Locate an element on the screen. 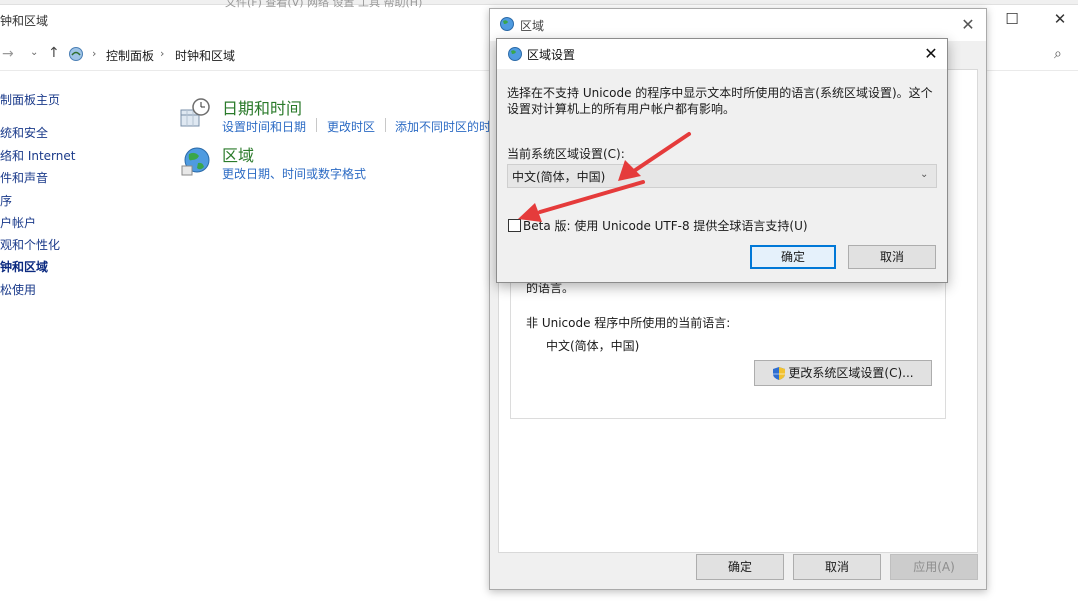 The image size is (1078, 614). sidebar-item-network: 络和 Internet is located at coordinates (37, 155).